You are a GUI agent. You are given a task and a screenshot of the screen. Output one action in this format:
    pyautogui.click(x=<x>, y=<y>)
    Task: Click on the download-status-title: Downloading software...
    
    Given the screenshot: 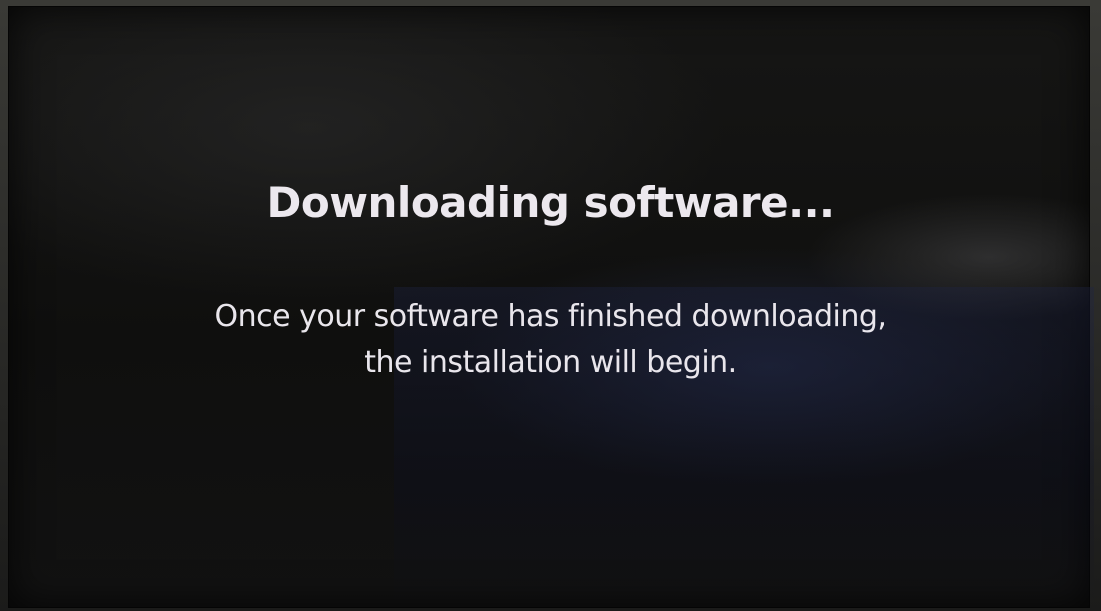 What is the action you would take?
    pyautogui.click(x=550, y=202)
    